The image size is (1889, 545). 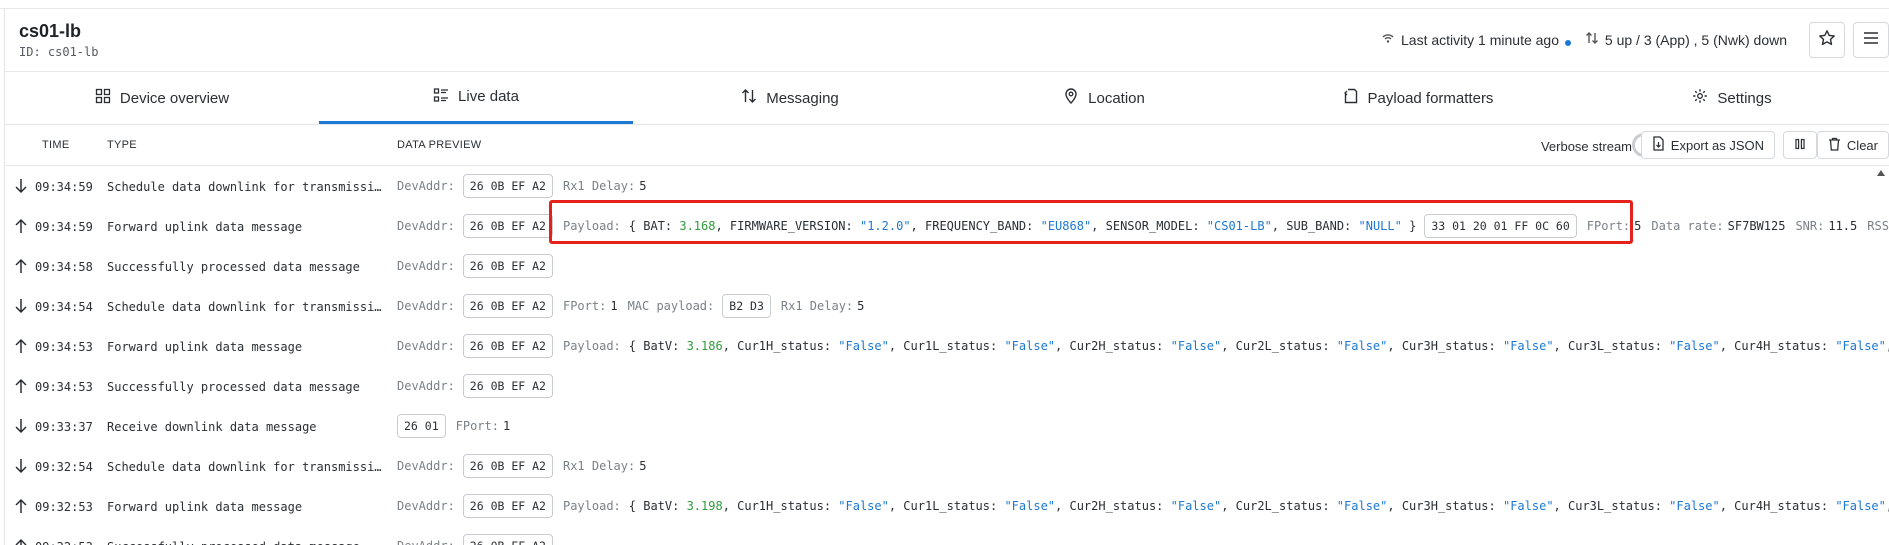 I want to click on hex-chip: 26 01, so click(x=421, y=426).